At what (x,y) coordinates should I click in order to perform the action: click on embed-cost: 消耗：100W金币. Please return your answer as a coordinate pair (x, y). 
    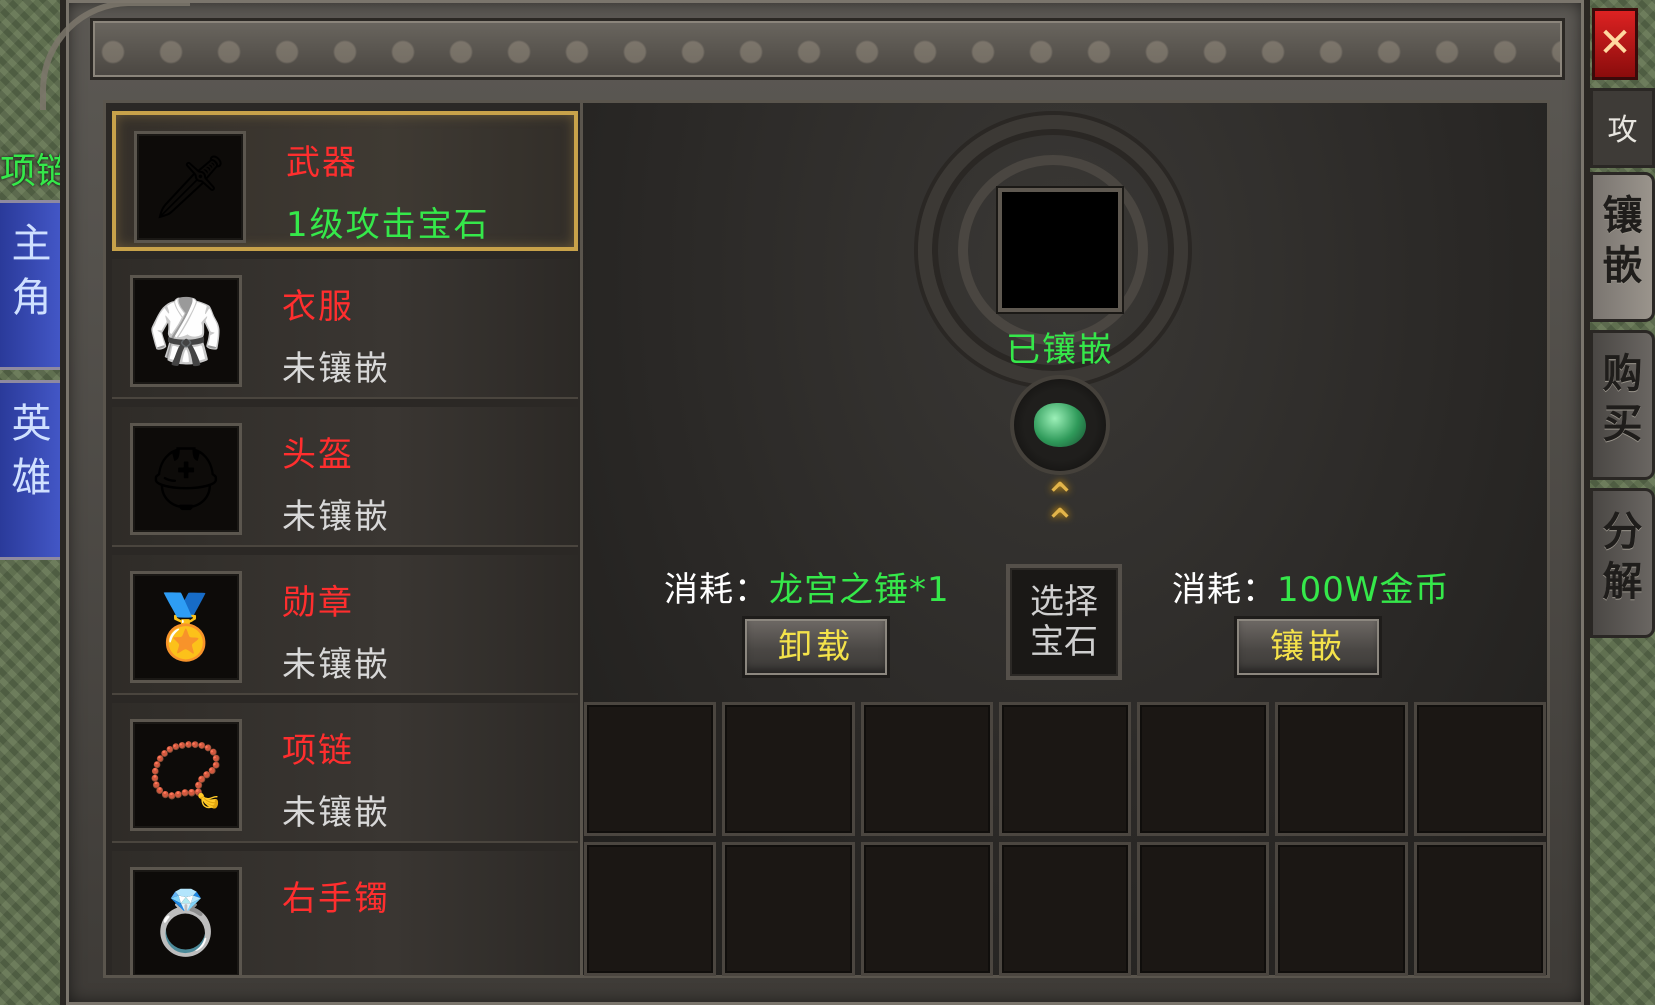
    Looking at the image, I should click on (1311, 586).